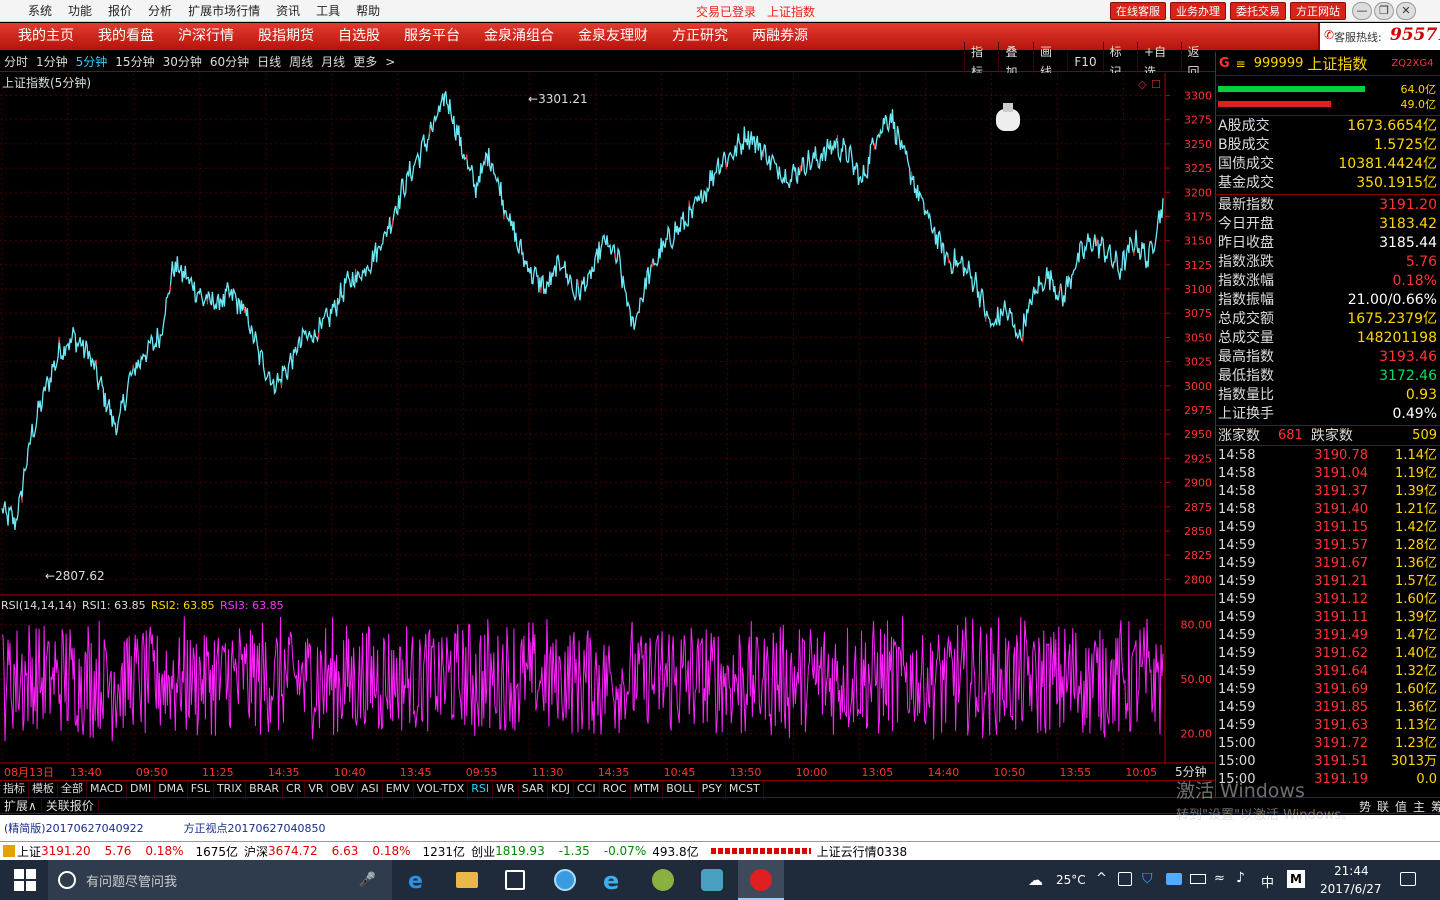 The image size is (1440, 900). I want to click on app-network-icon, so click(712, 880).